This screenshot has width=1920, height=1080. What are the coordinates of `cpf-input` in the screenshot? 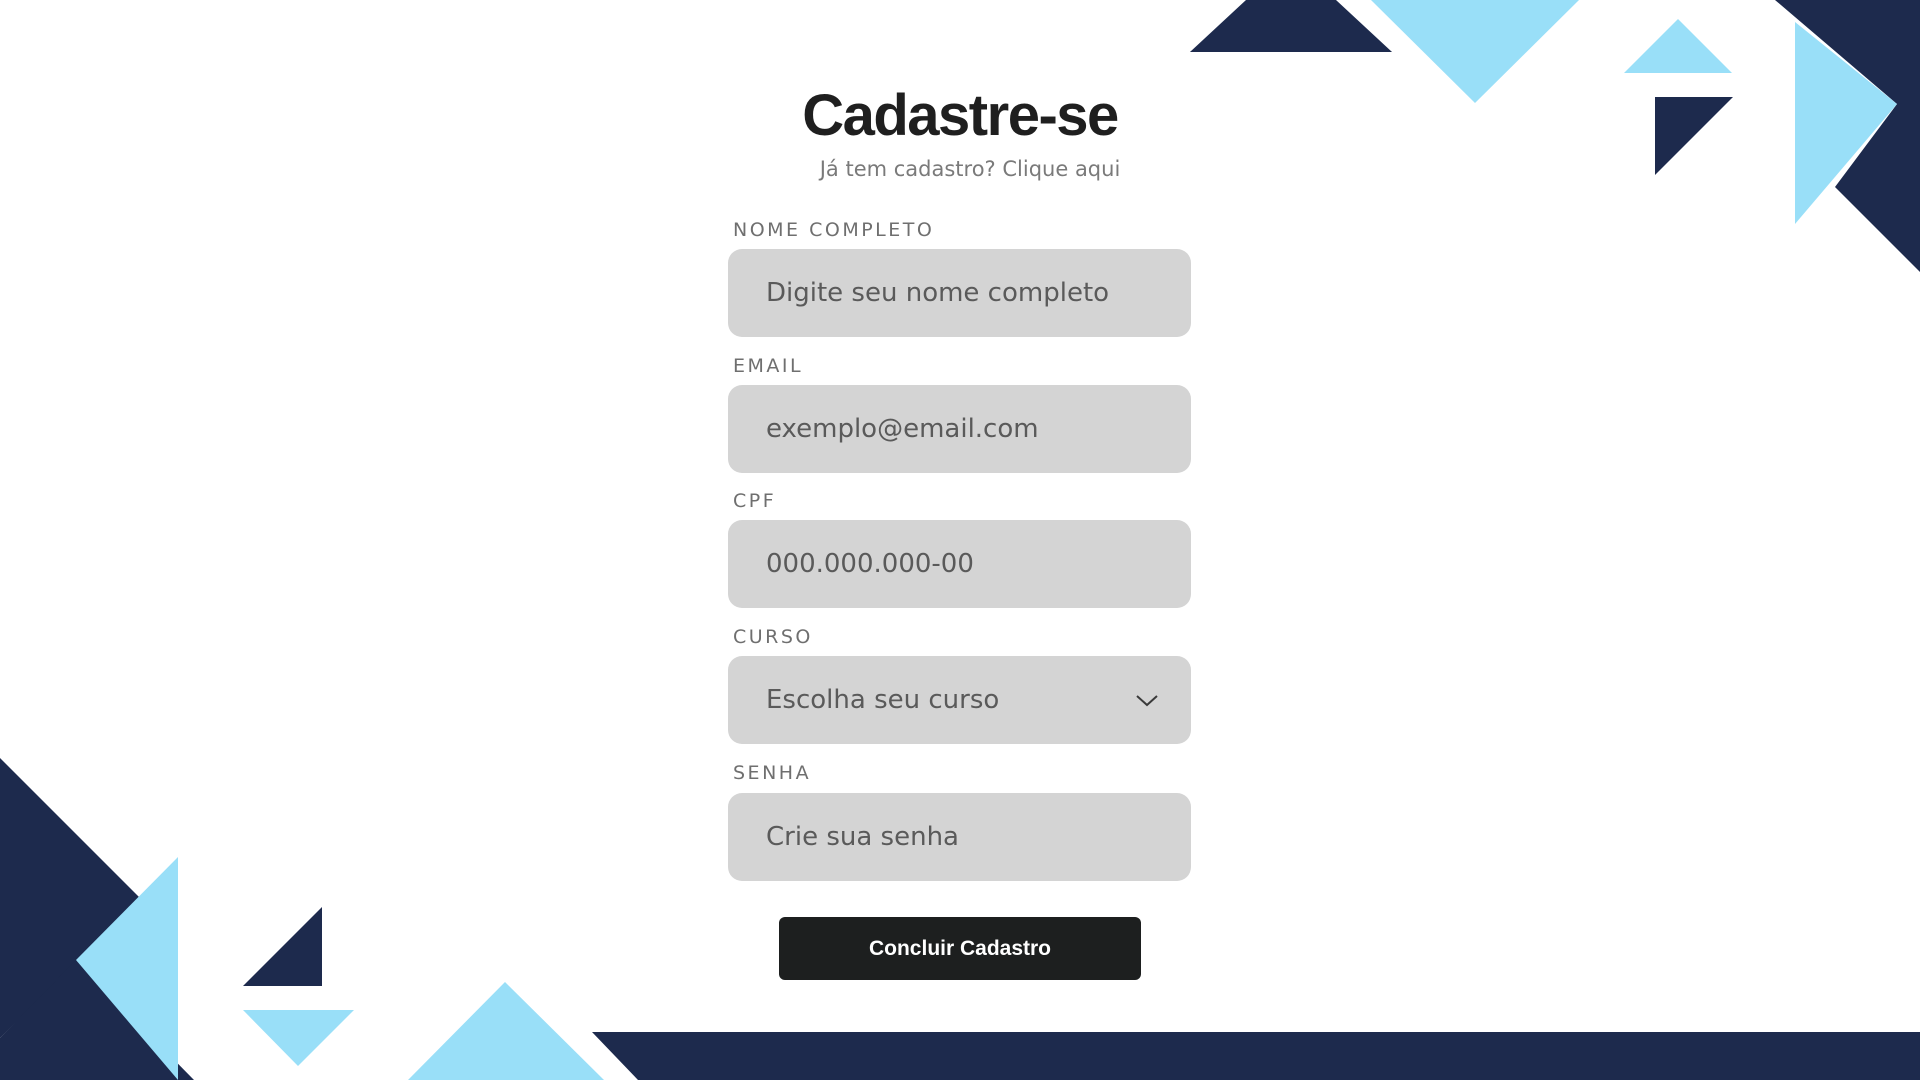 It's located at (959, 564).